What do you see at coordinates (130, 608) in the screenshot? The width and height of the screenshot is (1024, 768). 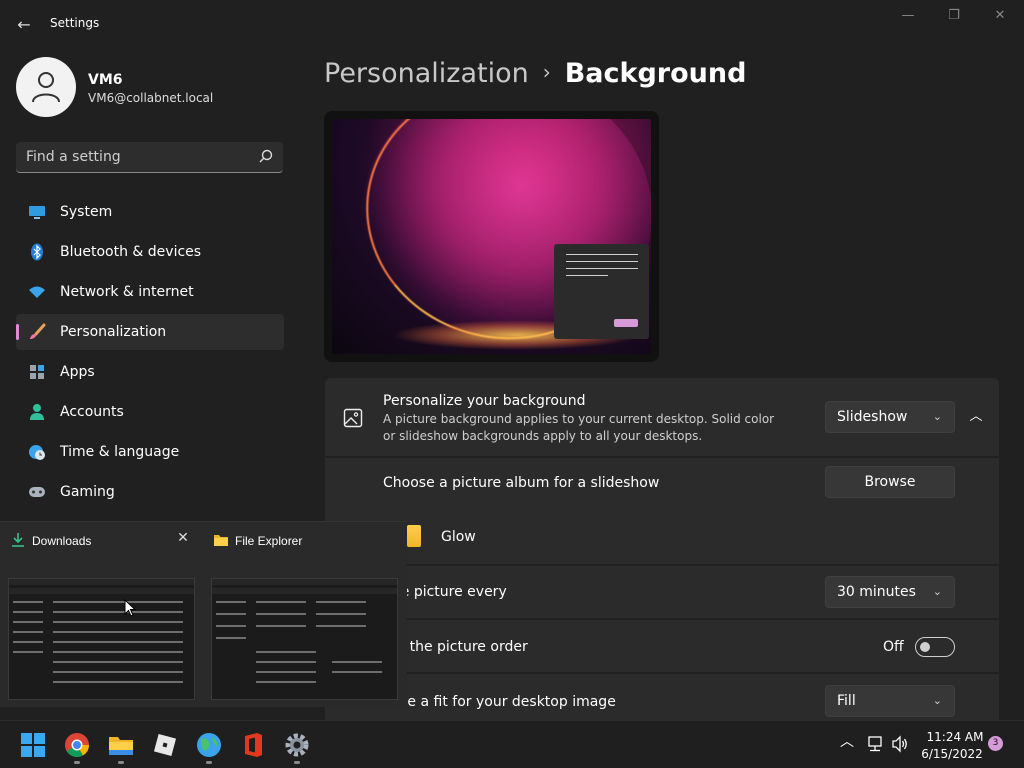 I see `mouse-cursor-icon` at bounding box center [130, 608].